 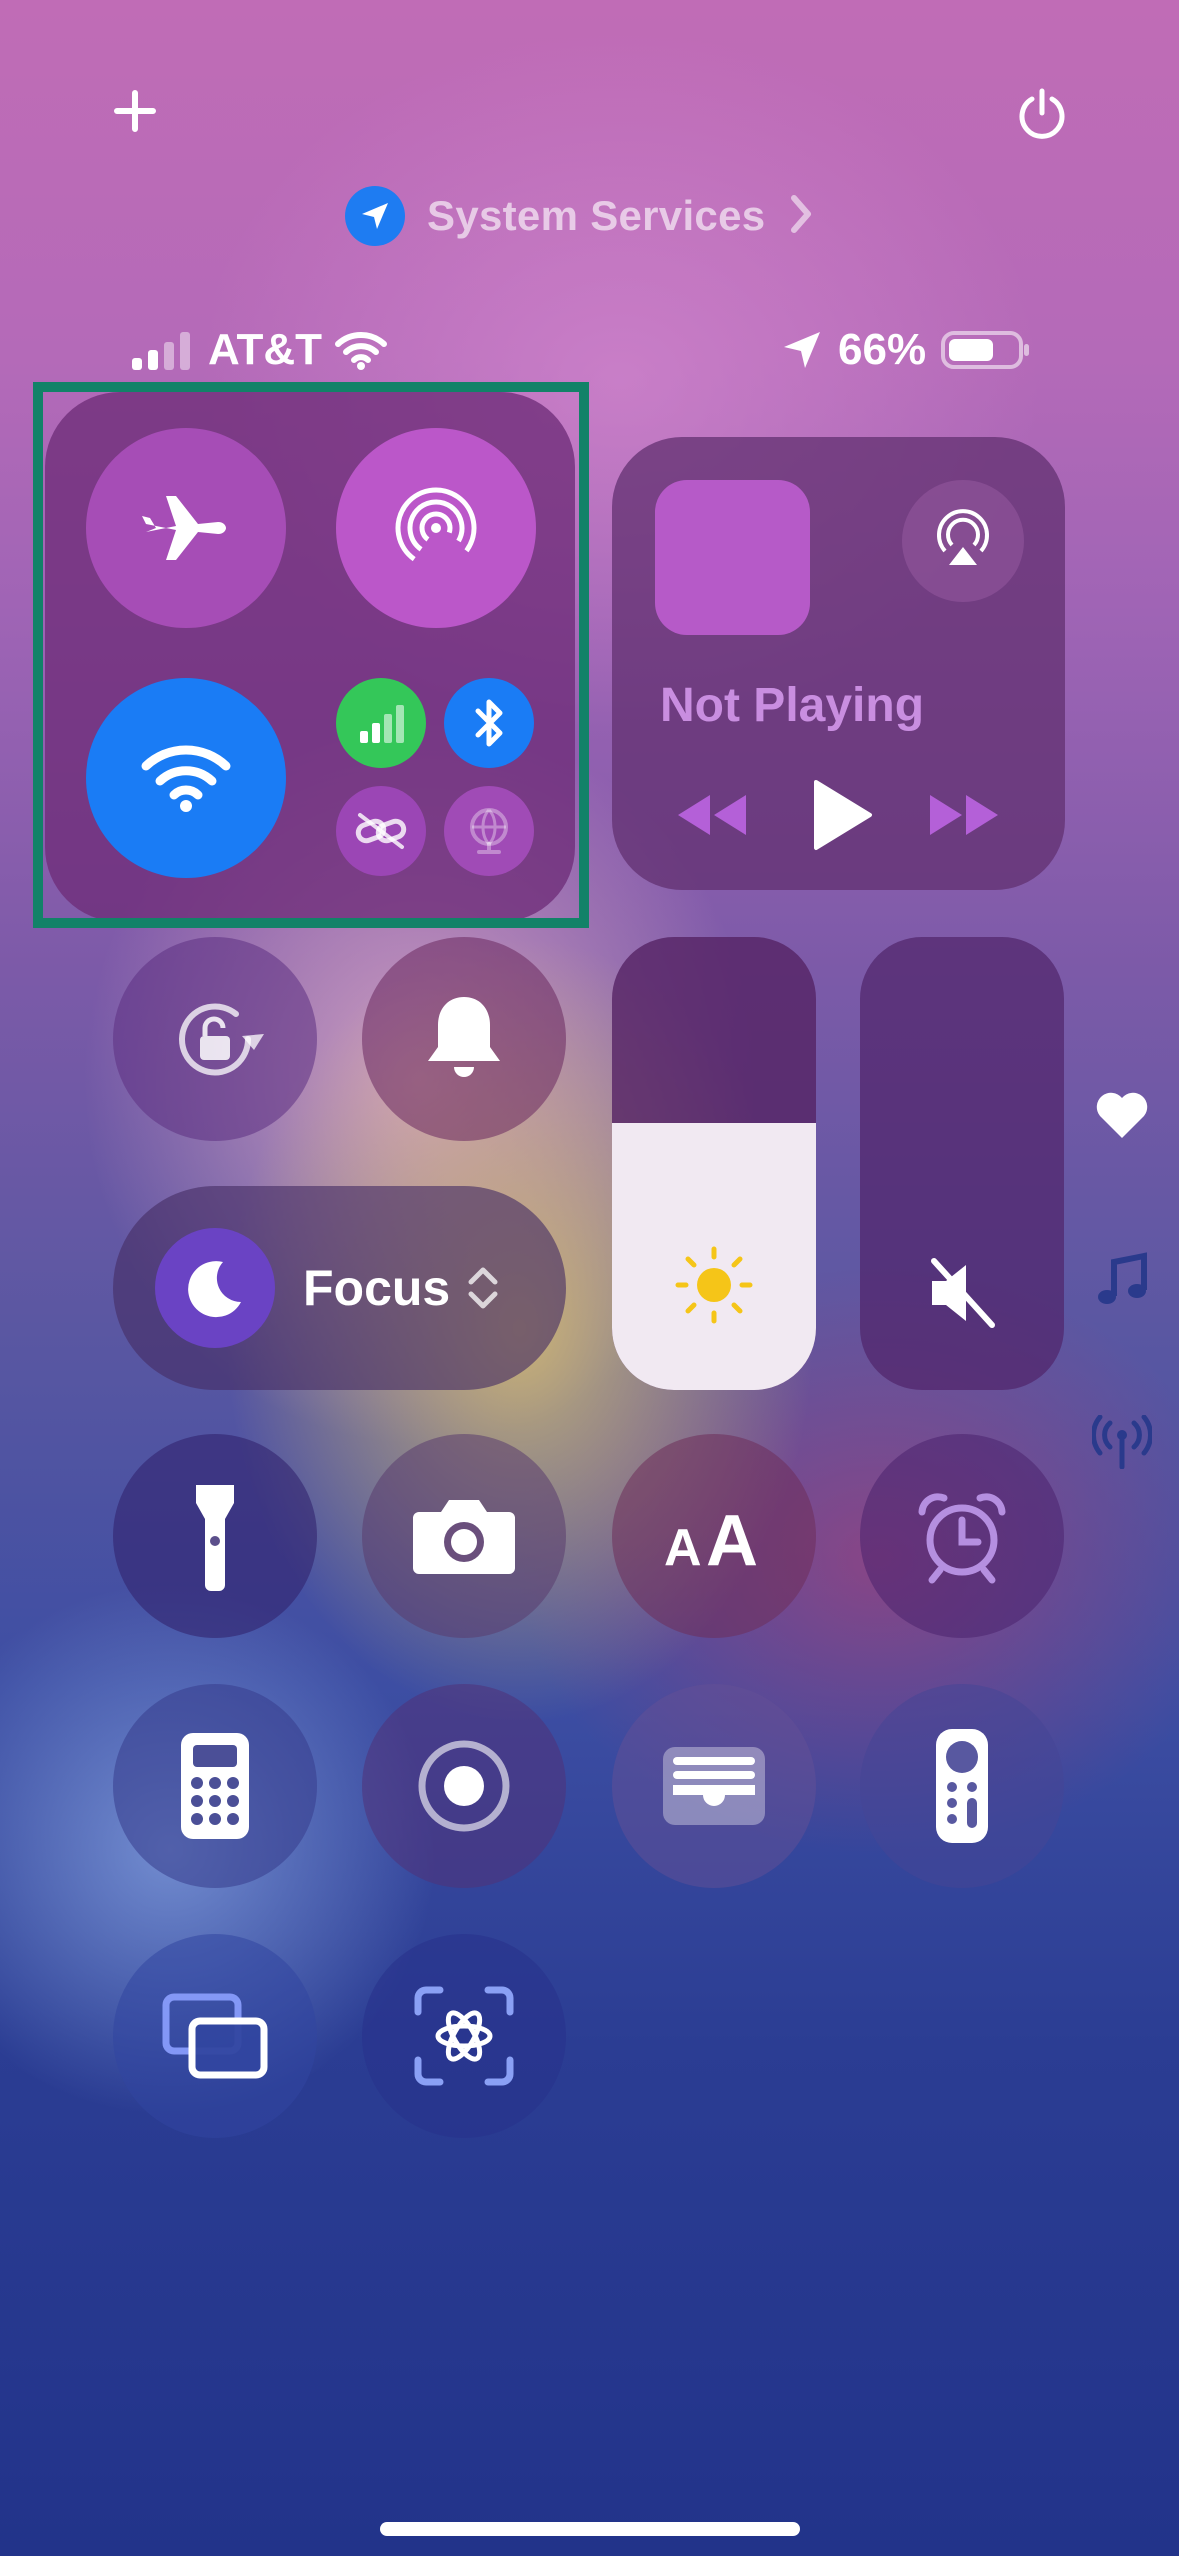 I want to click on album-art-placeholder, so click(x=732, y=557).